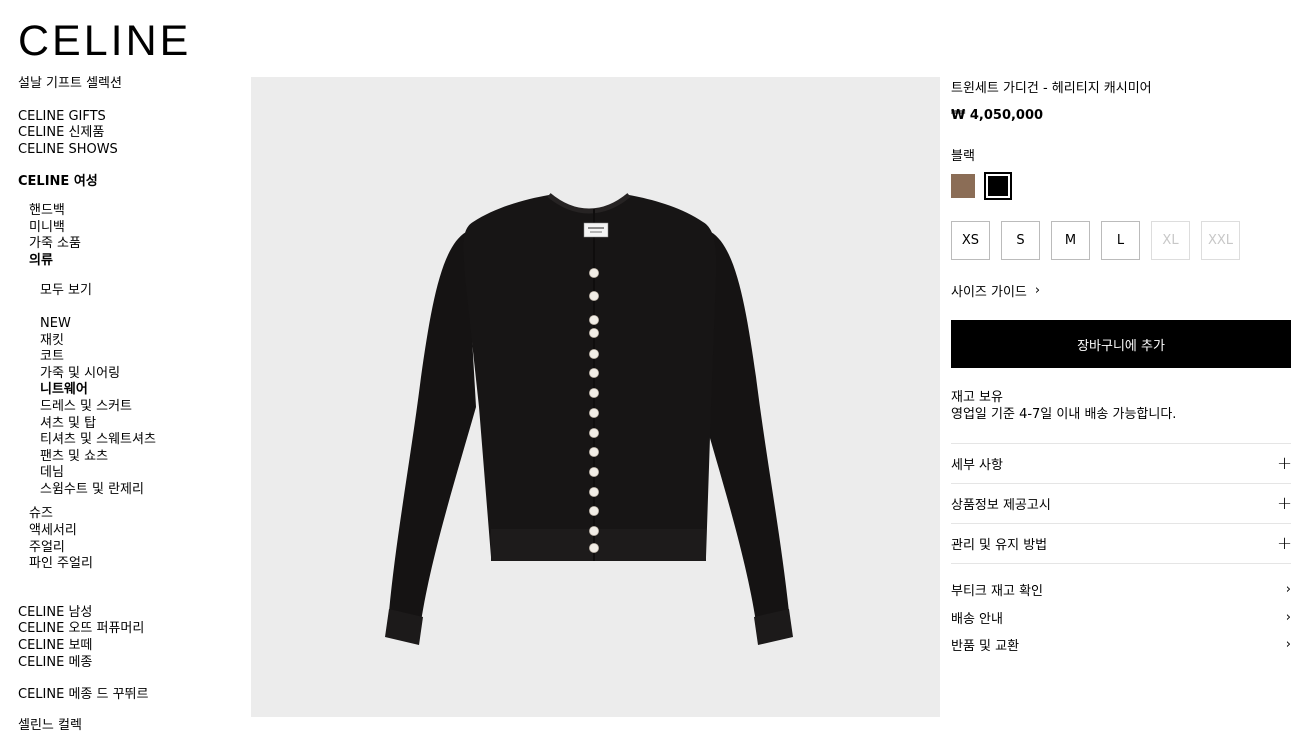 Image resolution: width=1311 pixels, height=734 pixels. Describe the element at coordinates (985, 647) in the screenshot. I see `link-returns-label: 반품 및 교환` at that location.